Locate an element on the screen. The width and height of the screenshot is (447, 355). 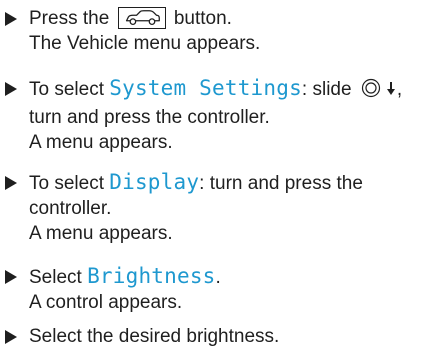
step-text: , is located at coordinates (399, 89).